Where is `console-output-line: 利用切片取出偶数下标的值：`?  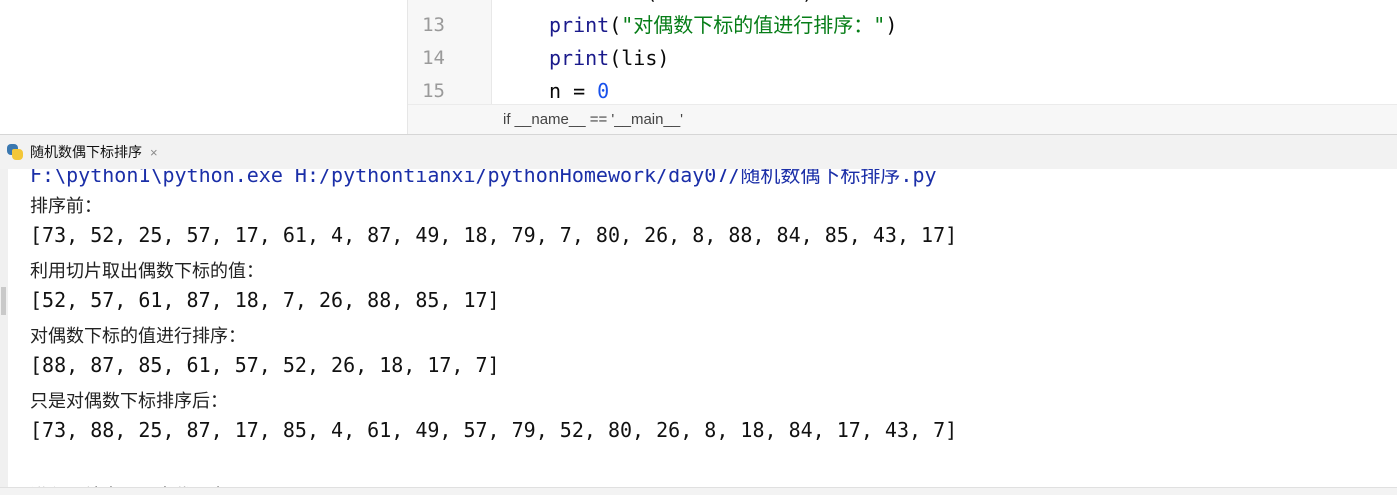
console-output-line: 利用切片取出偶数下标的值： is located at coordinates (147, 271).